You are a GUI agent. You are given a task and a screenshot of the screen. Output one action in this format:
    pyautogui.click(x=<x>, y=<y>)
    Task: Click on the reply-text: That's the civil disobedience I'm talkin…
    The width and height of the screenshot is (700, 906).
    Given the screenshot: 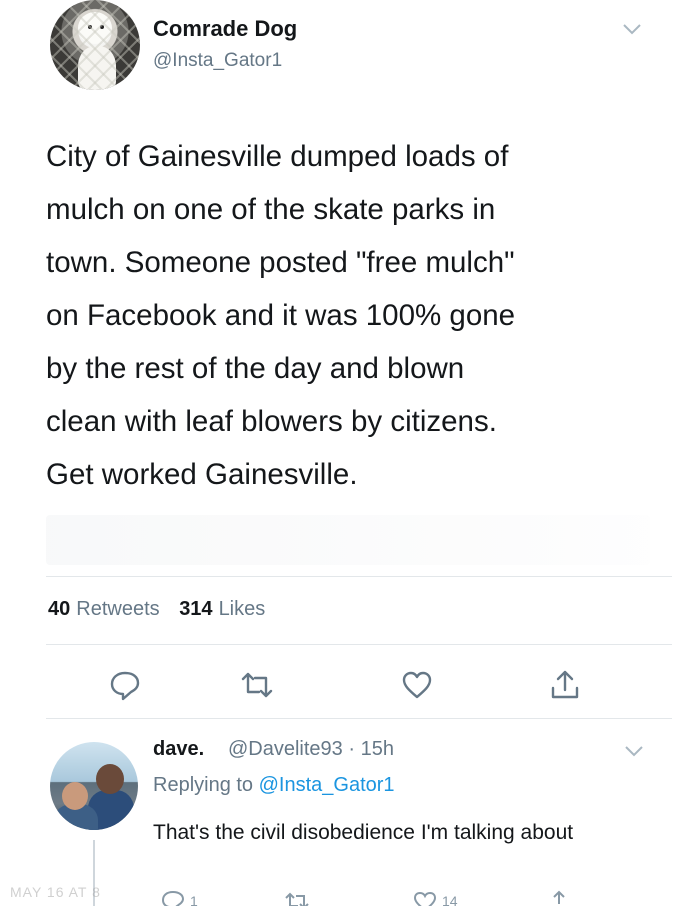 What is the action you would take?
    pyautogui.click(x=363, y=832)
    